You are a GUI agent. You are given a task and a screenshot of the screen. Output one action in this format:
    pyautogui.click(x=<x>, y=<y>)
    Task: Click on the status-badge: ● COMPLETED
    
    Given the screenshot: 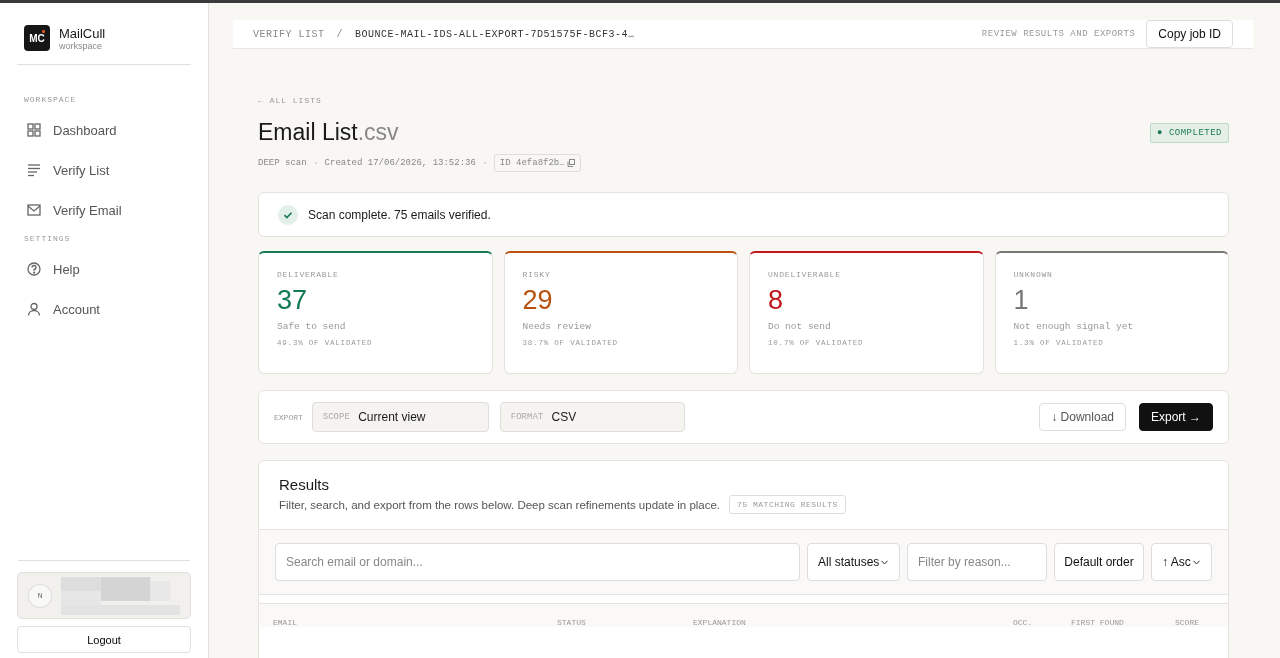 What is the action you would take?
    pyautogui.click(x=1189, y=132)
    